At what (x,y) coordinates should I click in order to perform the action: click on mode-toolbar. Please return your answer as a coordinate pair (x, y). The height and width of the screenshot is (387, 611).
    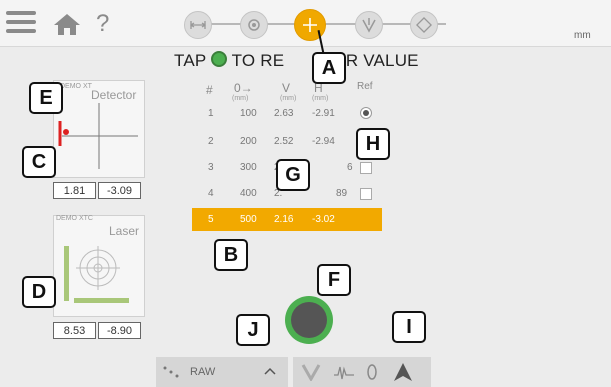
    Looking at the image, I should click on (362, 372).